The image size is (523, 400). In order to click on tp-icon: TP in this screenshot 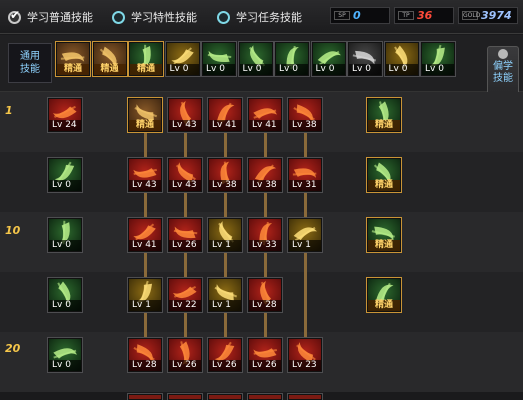, I will do `click(406, 15)`.